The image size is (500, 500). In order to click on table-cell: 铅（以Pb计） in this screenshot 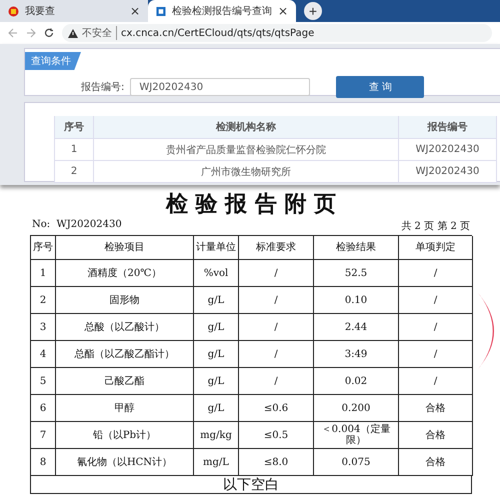, I will do `click(125, 435)`.